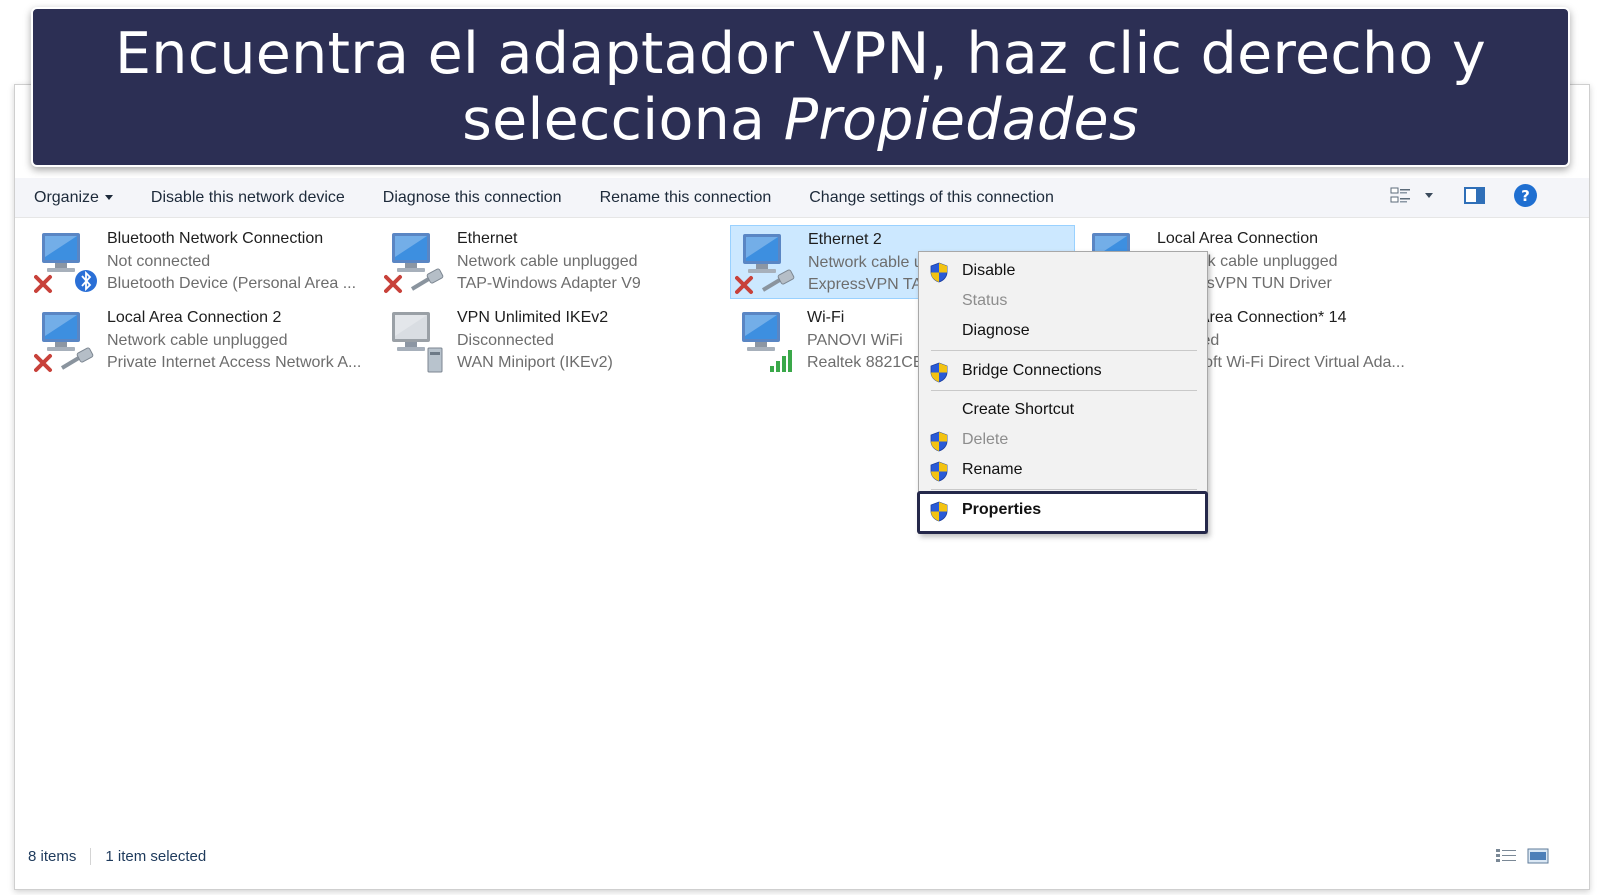 The height and width of the screenshot is (895, 1599). What do you see at coordinates (65, 263) in the screenshot?
I see `network-disconnected-bluetooth-icon` at bounding box center [65, 263].